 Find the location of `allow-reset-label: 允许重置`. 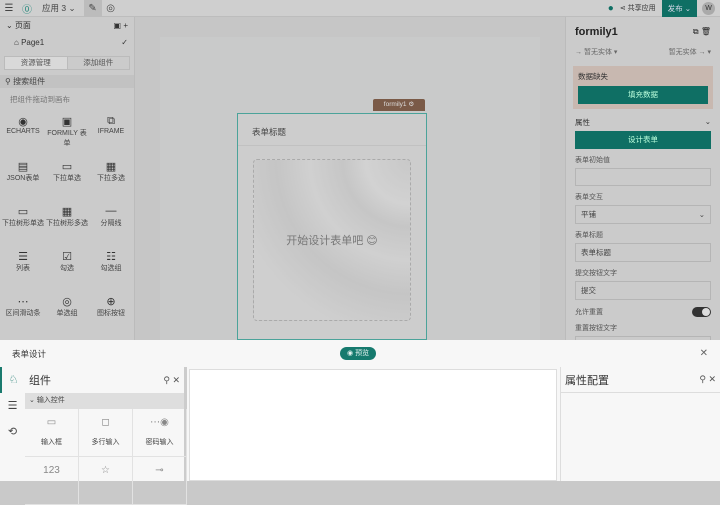

allow-reset-label: 允许重置 is located at coordinates (589, 312).